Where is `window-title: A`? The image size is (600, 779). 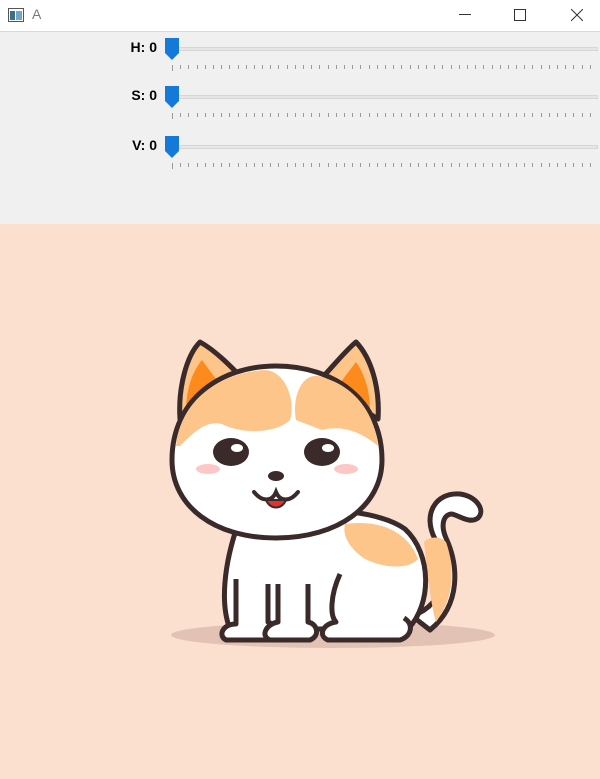 window-title: A is located at coordinates (37, 14).